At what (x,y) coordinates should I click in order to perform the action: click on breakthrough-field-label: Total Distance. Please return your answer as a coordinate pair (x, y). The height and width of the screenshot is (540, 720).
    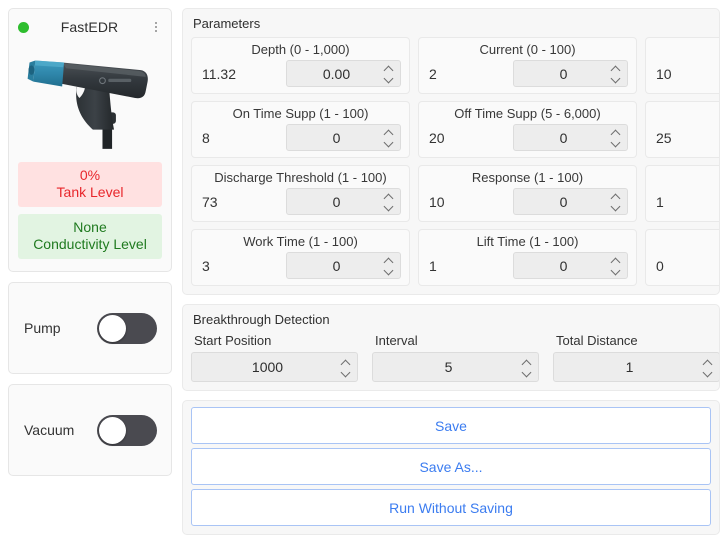
    Looking at the image, I should click on (597, 340).